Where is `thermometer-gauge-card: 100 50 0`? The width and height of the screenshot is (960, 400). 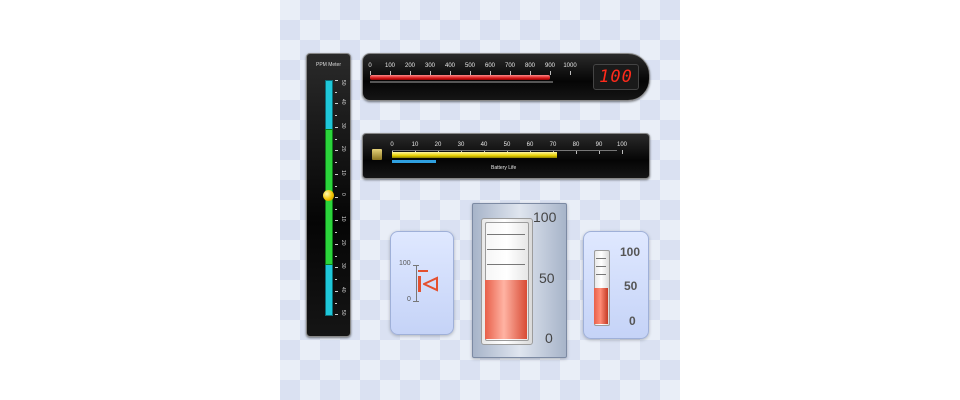
thermometer-gauge-card: 100 50 0 is located at coordinates (616, 285).